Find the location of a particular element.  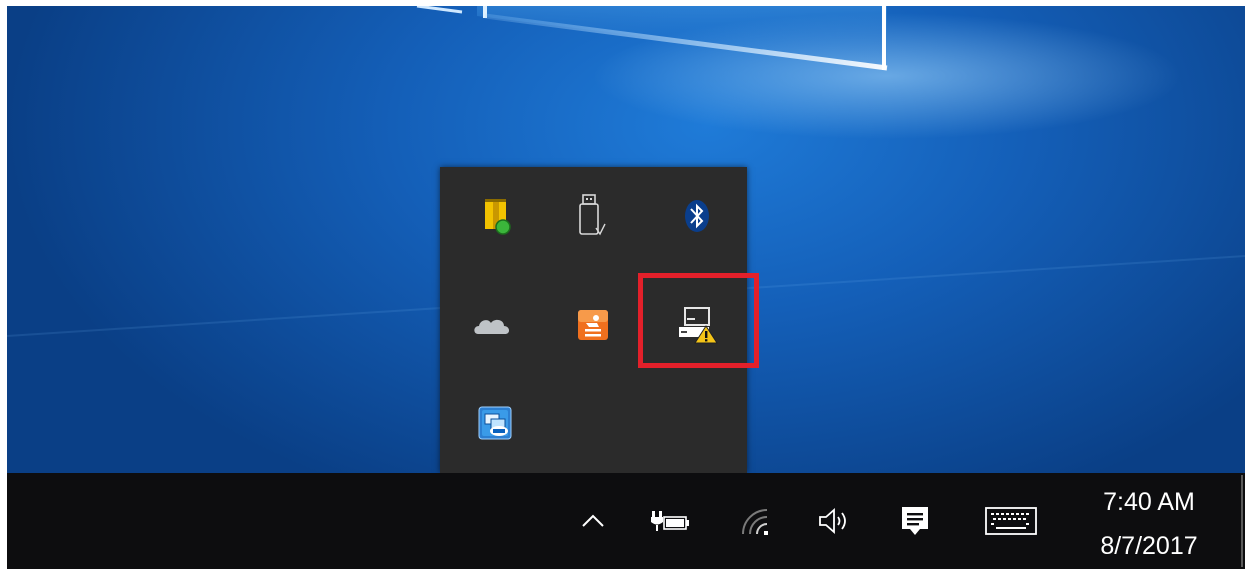

volume-icon is located at coordinates (835, 521).